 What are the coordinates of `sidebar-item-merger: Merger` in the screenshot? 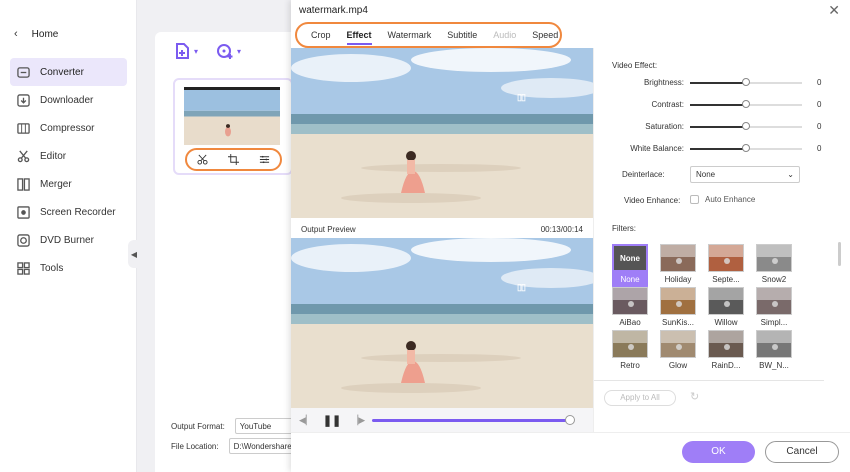 It's located at (68, 184).